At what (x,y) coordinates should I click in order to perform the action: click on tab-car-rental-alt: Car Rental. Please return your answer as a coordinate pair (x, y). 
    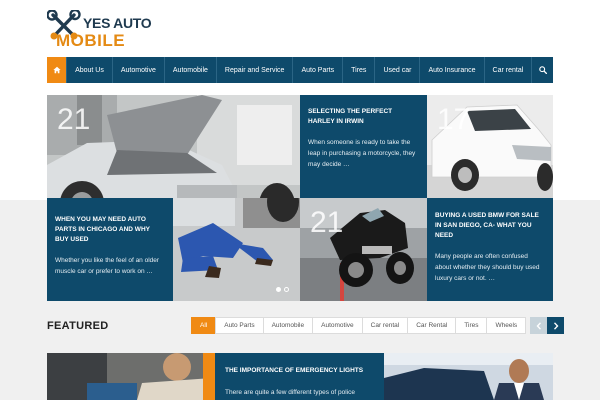
    Looking at the image, I should click on (432, 325).